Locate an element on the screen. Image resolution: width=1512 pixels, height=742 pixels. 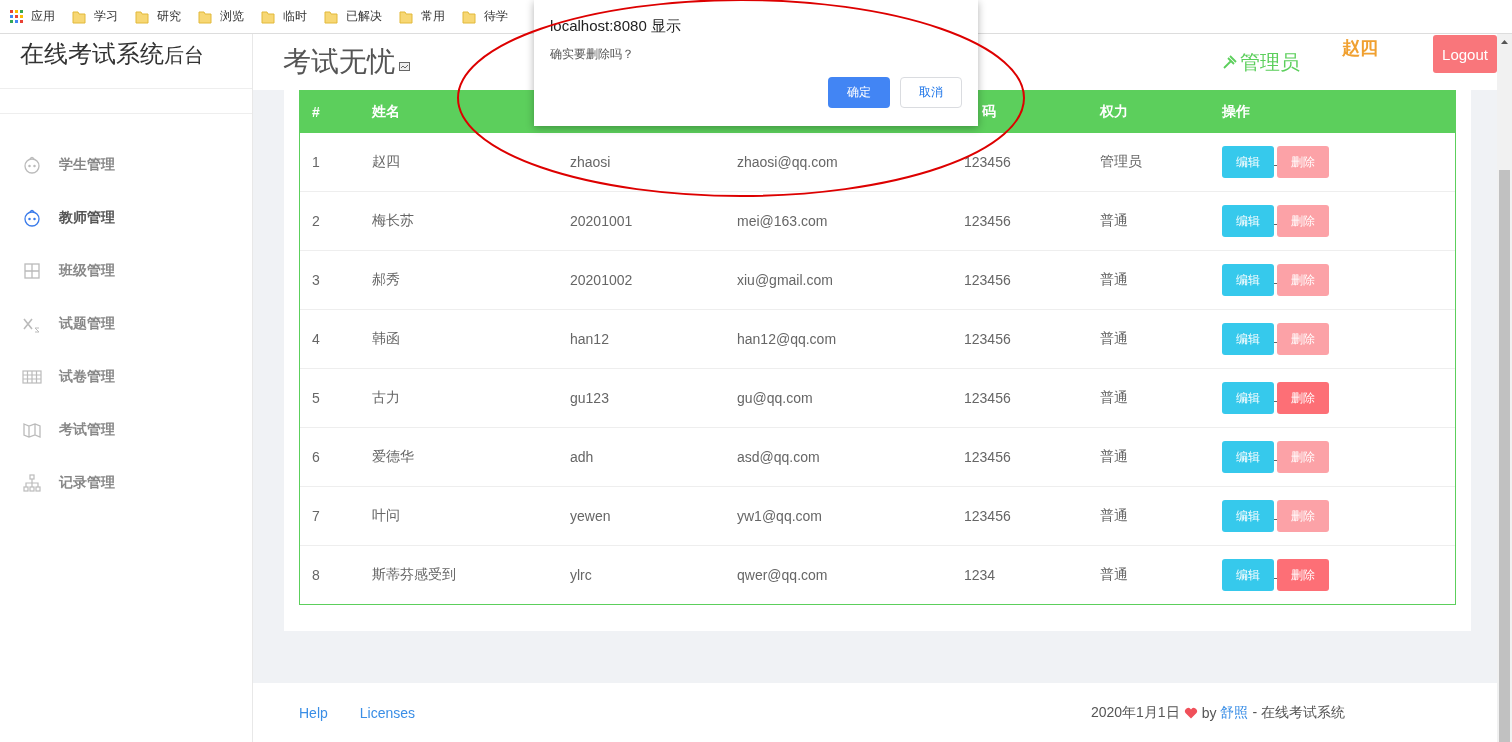
table-cell-text: 叶问 is located at coordinates (386, 516).